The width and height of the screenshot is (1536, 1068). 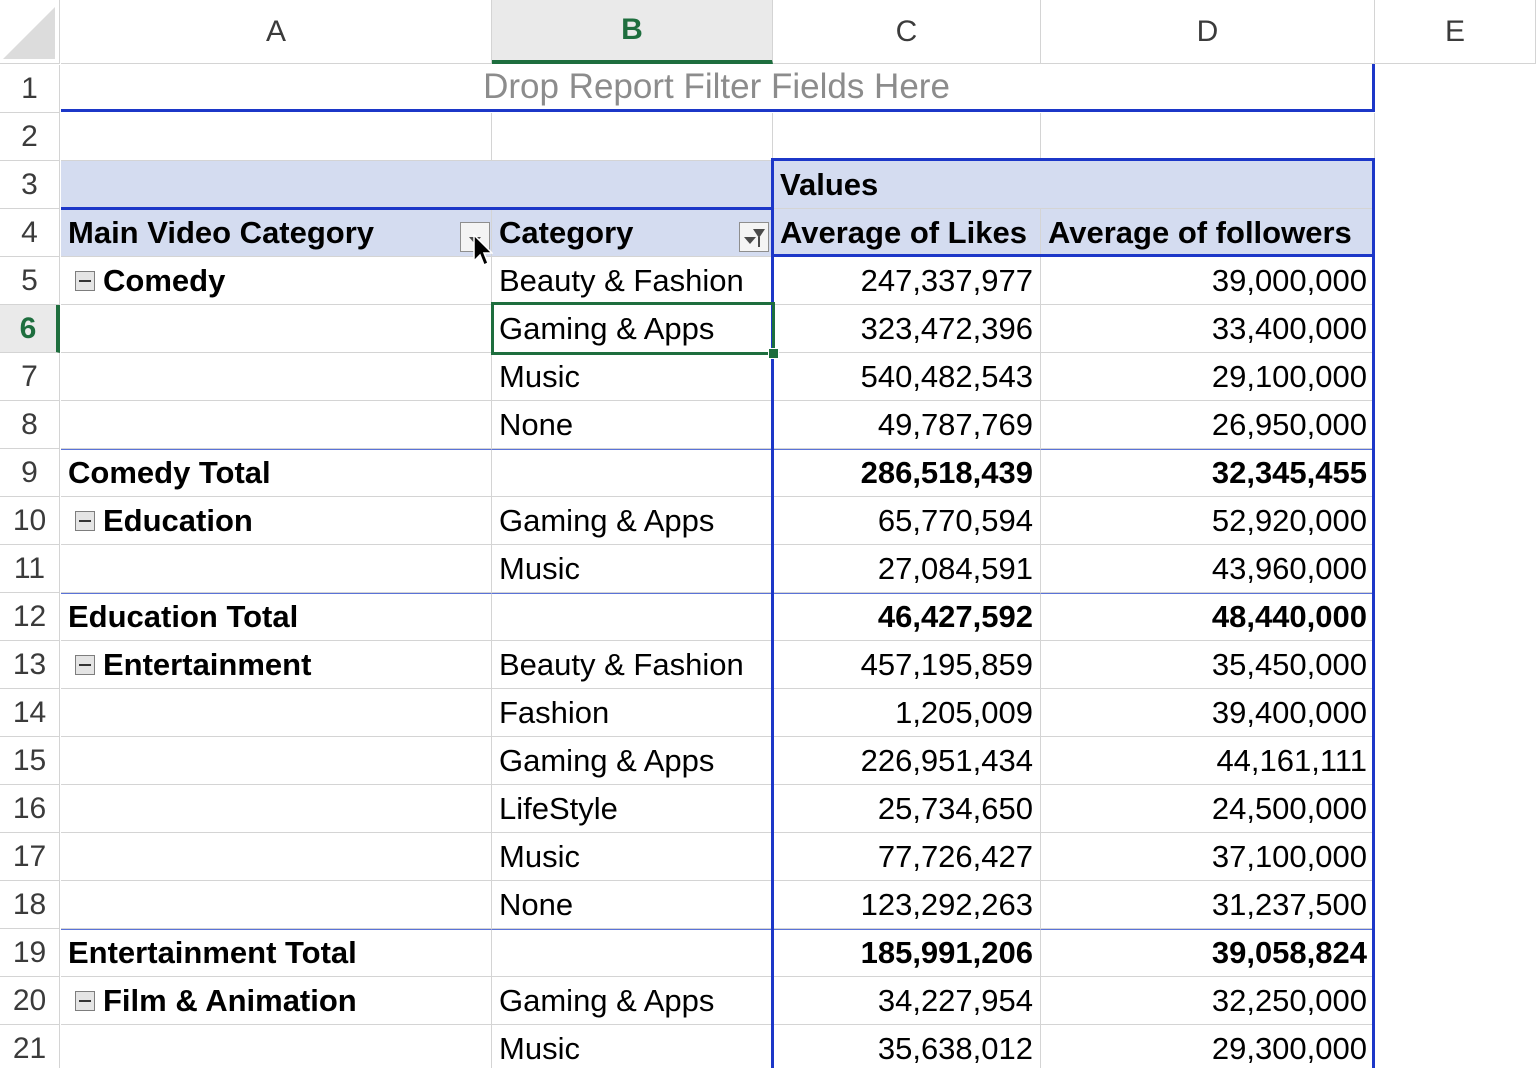 What do you see at coordinates (30, 665) in the screenshot?
I see `row-header-13: 13` at bounding box center [30, 665].